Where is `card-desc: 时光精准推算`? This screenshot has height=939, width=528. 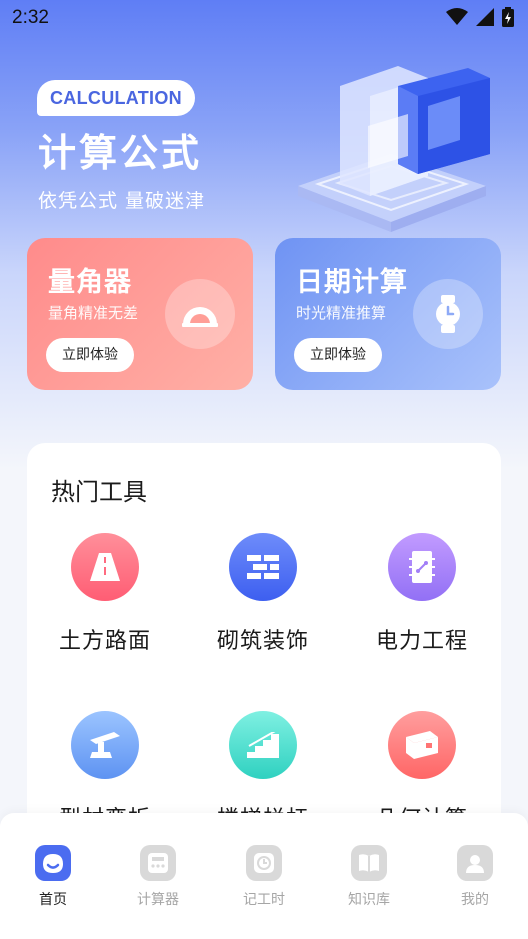 card-desc: 时光精准推算 is located at coordinates (341, 313).